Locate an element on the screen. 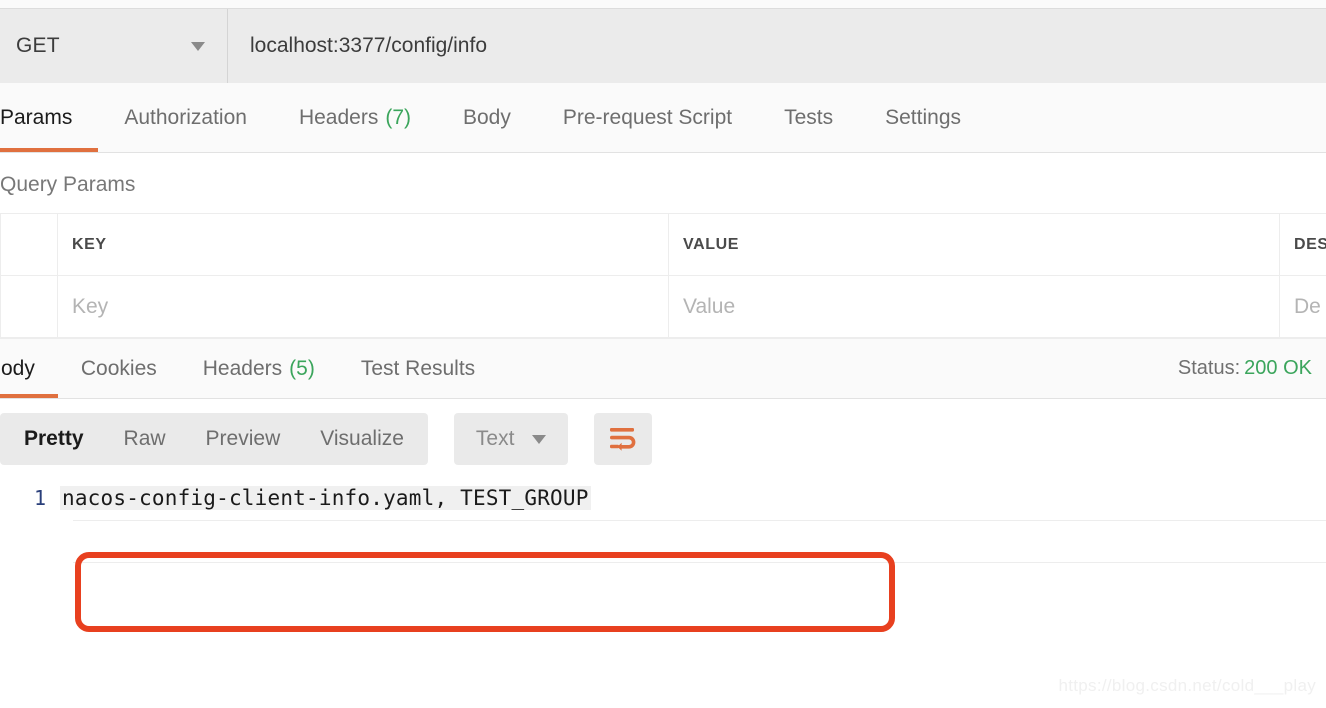 The image size is (1326, 708). response-tab-test-results: Test Results is located at coordinates (418, 368).